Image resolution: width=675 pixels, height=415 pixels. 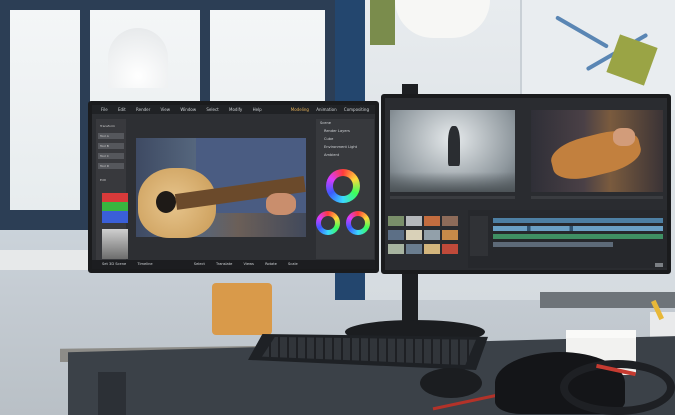 I want to click on status-item: Rotate, so click(x=271, y=264).